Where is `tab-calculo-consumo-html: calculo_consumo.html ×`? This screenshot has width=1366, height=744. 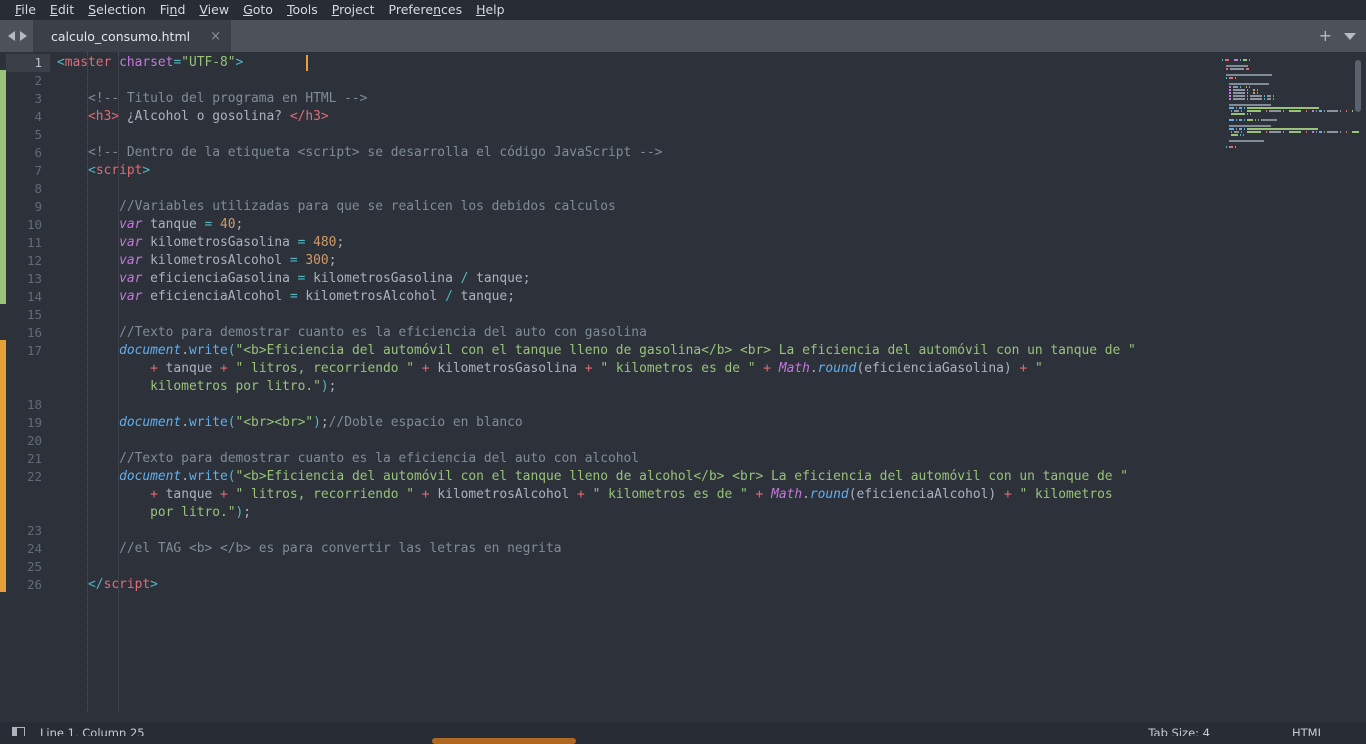 tab-calculo-consumo-html: calculo_consumo.html × is located at coordinates (132, 36).